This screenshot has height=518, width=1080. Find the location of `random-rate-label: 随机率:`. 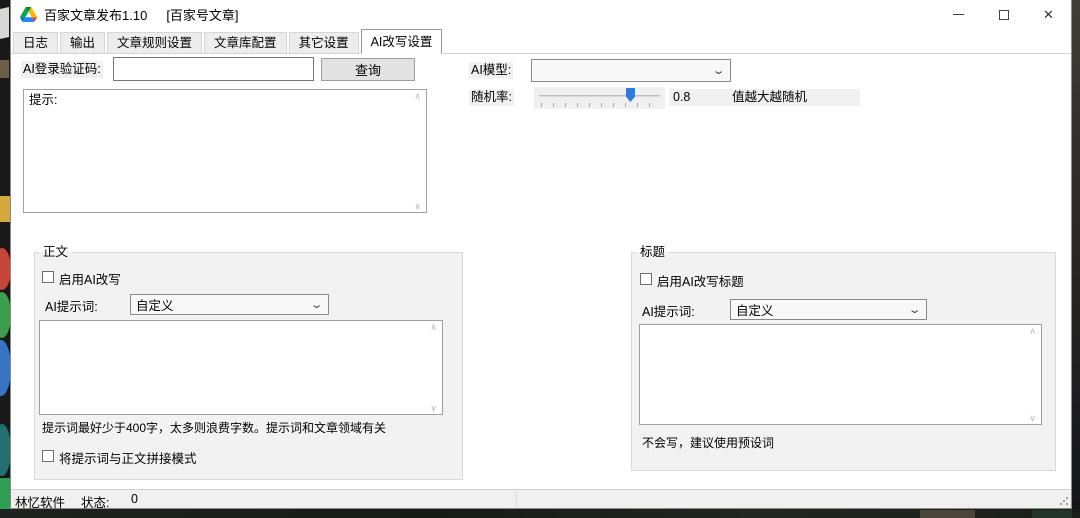

random-rate-label: 随机率: is located at coordinates (491, 97).